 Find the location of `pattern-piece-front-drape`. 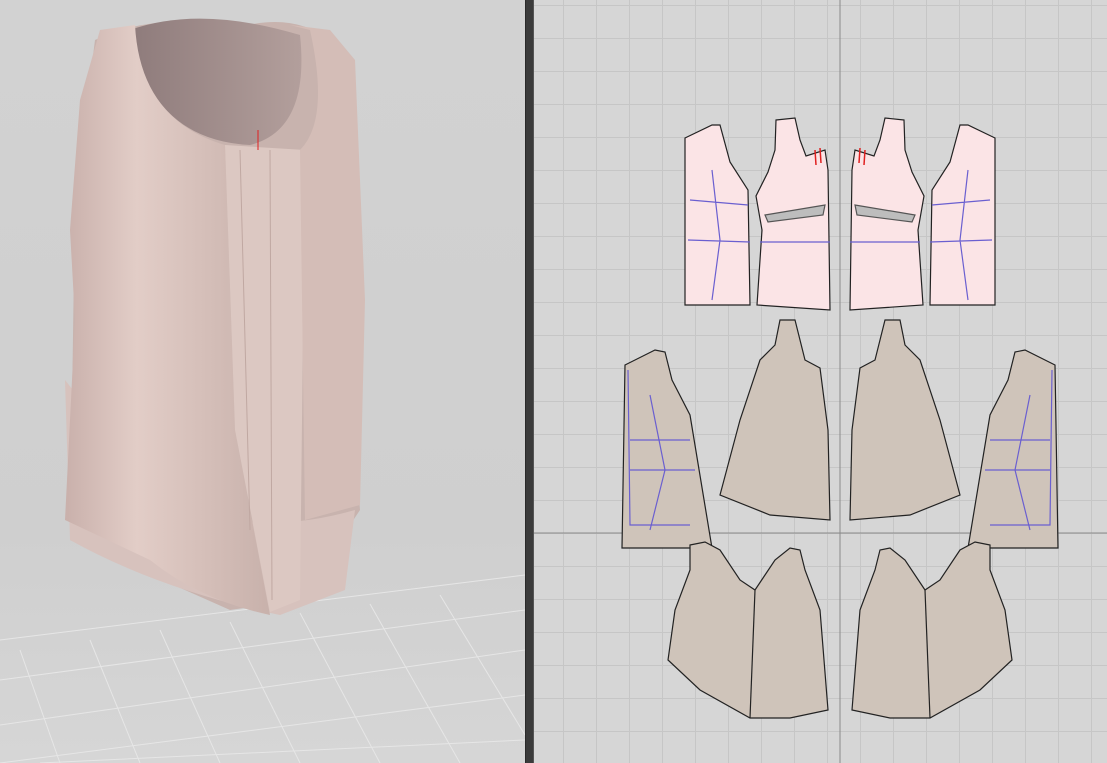

pattern-piece-front-drape is located at coordinates (775, 420).